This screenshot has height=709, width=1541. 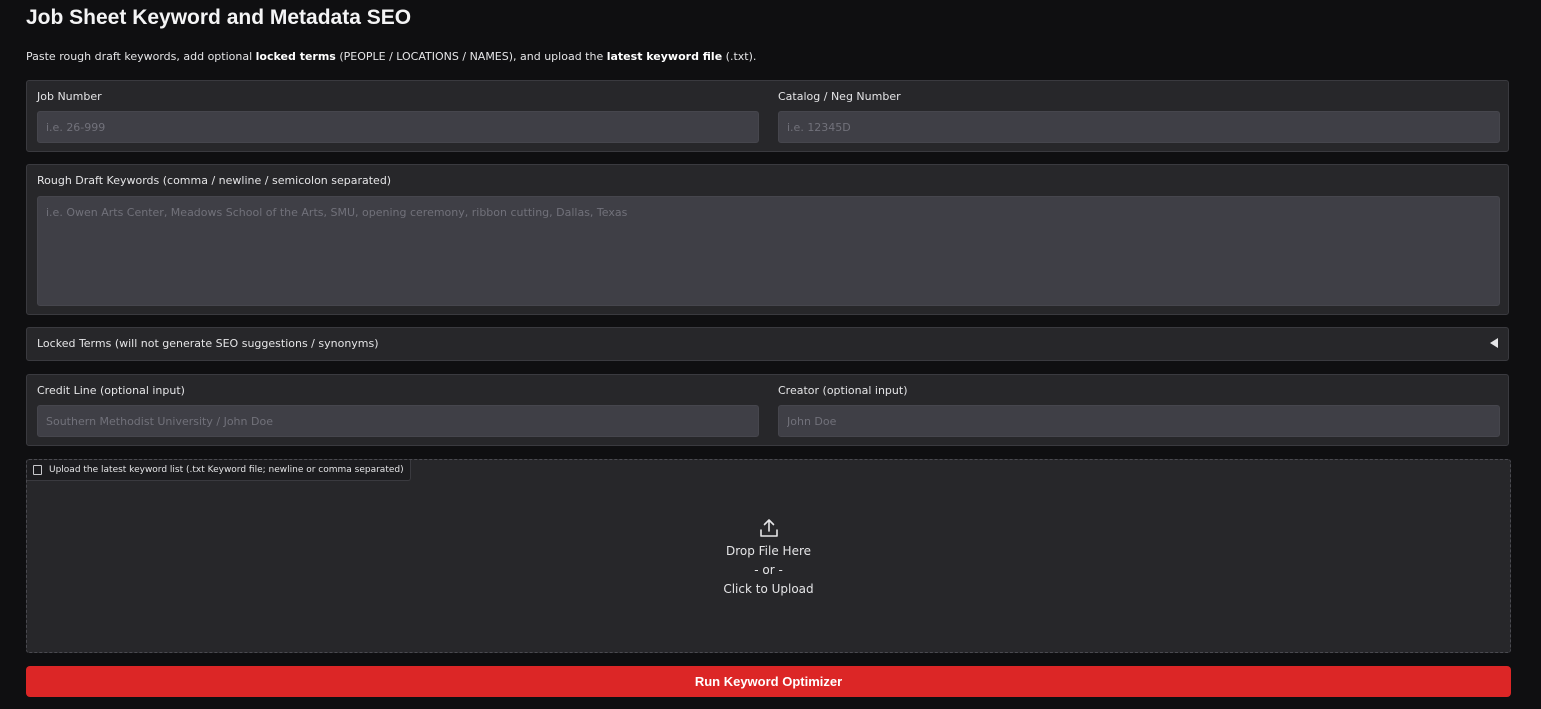 What do you see at coordinates (111, 390) in the screenshot?
I see `credit-line-label: Credit Line (optional input)` at bounding box center [111, 390].